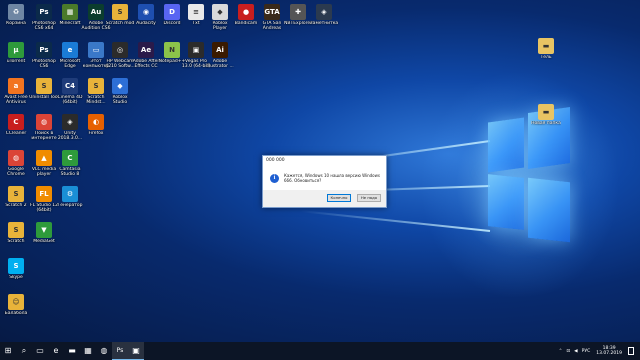 The image size is (640, 360). What do you see at coordinates (120, 12) in the screenshot?
I see `scratch-mod-icon: S` at bounding box center [120, 12].